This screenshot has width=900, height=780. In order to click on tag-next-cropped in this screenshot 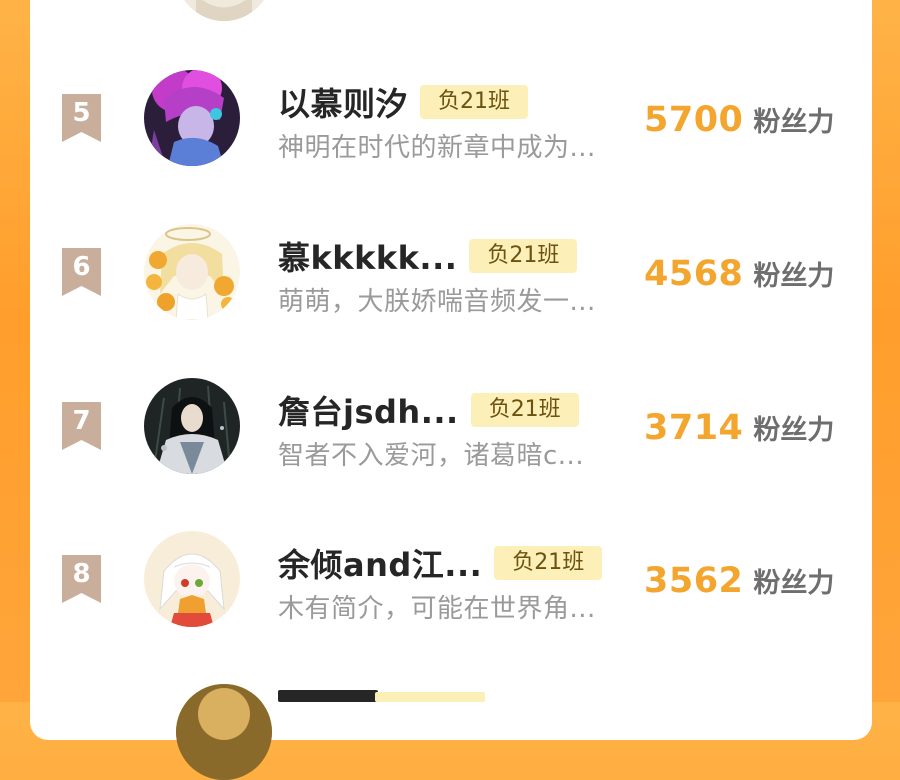, I will do `click(430, 697)`.